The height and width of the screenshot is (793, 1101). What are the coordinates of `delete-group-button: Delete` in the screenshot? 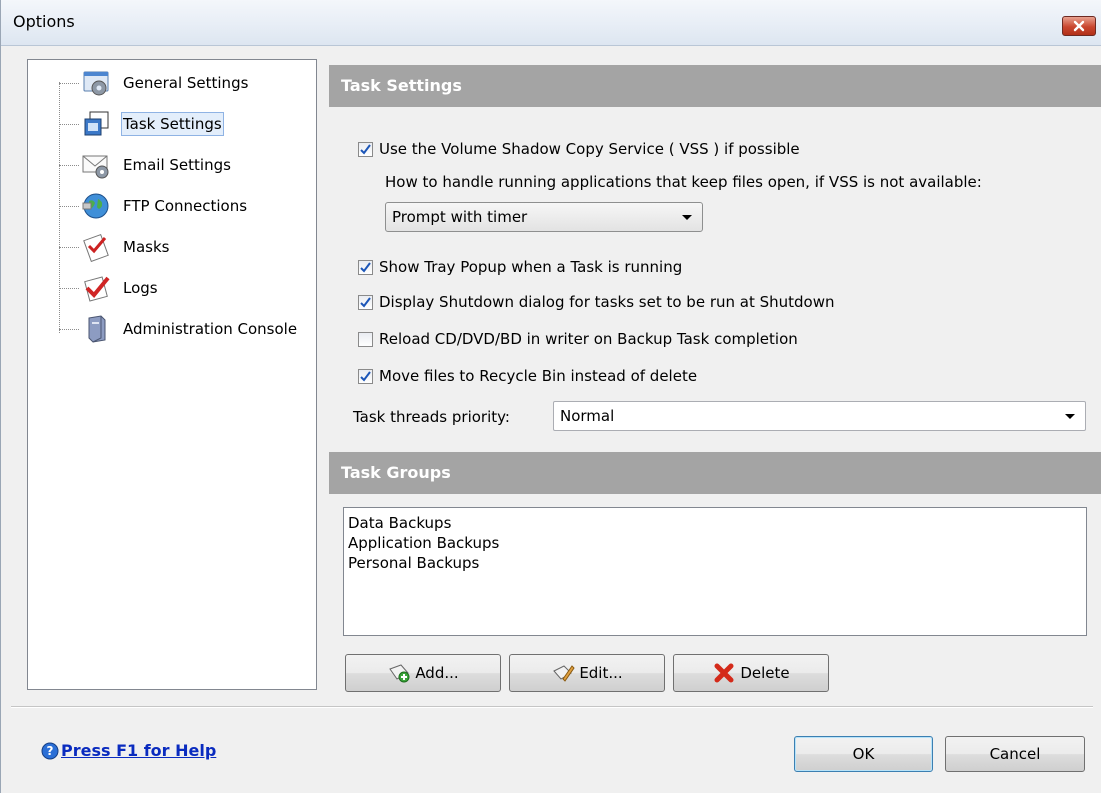 It's located at (751, 673).